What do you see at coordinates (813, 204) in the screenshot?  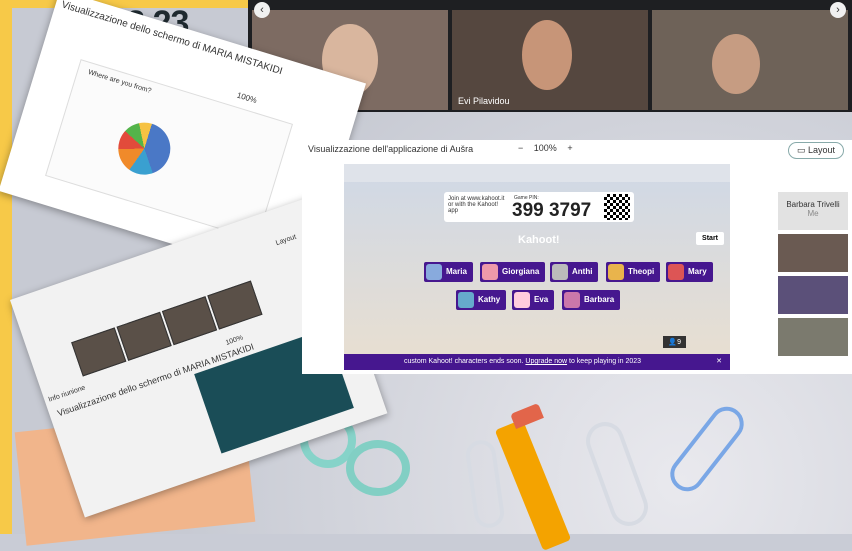 I see `self-name: Barbara Trivelli` at bounding box center [813, 204].